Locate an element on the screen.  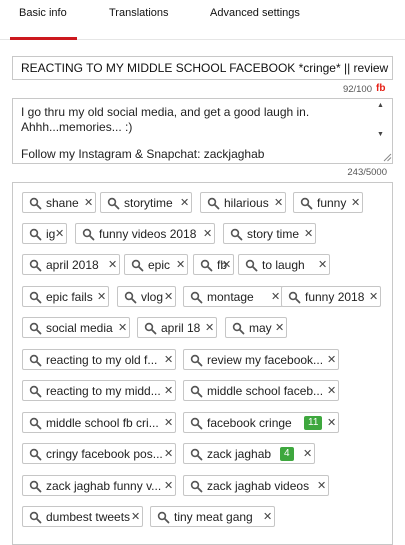
tag-chip: funny 2018 ✕ is located at coordinates (331, 296).